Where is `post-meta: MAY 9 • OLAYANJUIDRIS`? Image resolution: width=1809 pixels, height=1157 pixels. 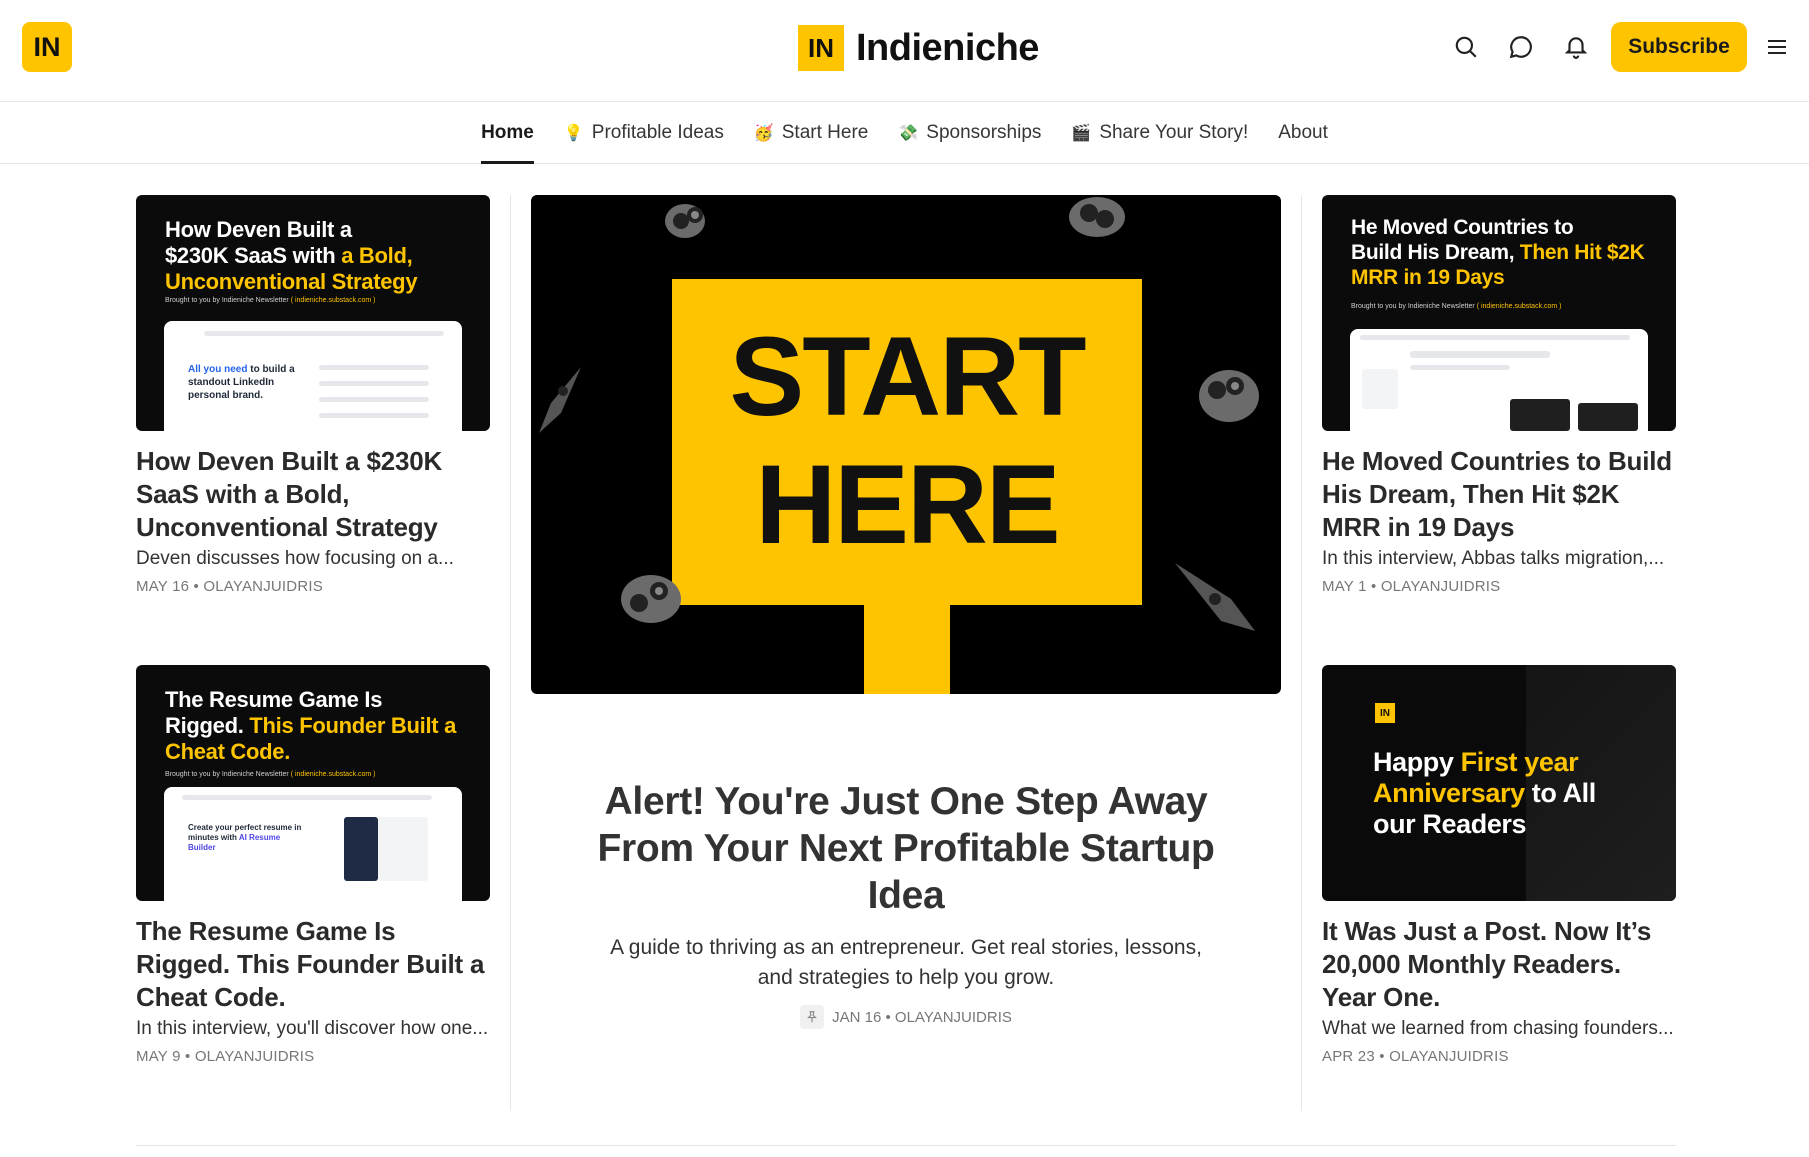 post-meta: MAY 9 • OLAYANJUIDRIS is located at coordinates (225, 1056).